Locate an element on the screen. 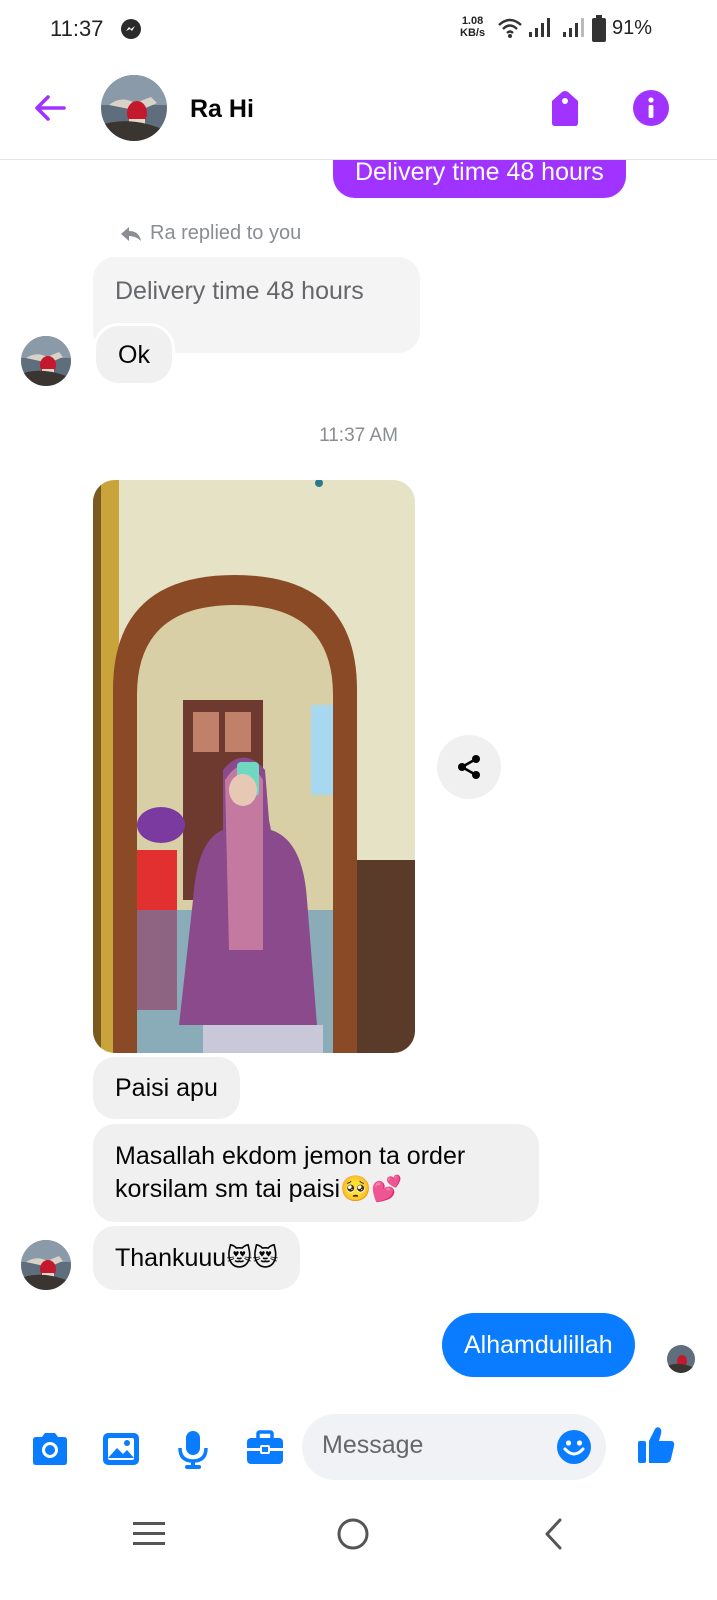 Image resolution: width=717 pixels, height=1600 pixels. status-time: 11:37 is located at coordinates (77, 28).